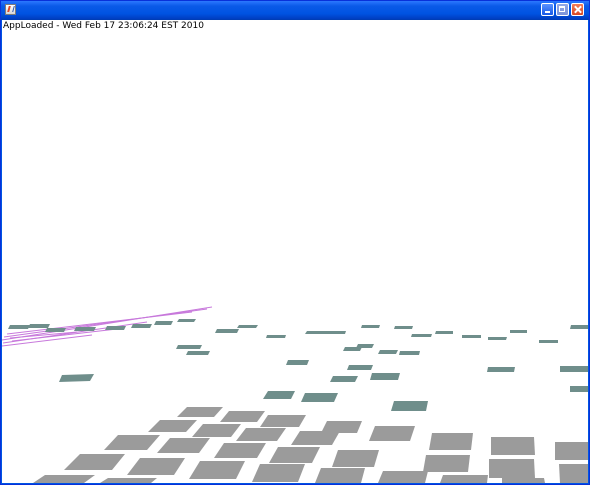  Describe the element at coordinates (103, 26) in the screenshot. I see `status-text: AppLoaded - Wed Feb 17 23:06:24 EST 2010` at that location.